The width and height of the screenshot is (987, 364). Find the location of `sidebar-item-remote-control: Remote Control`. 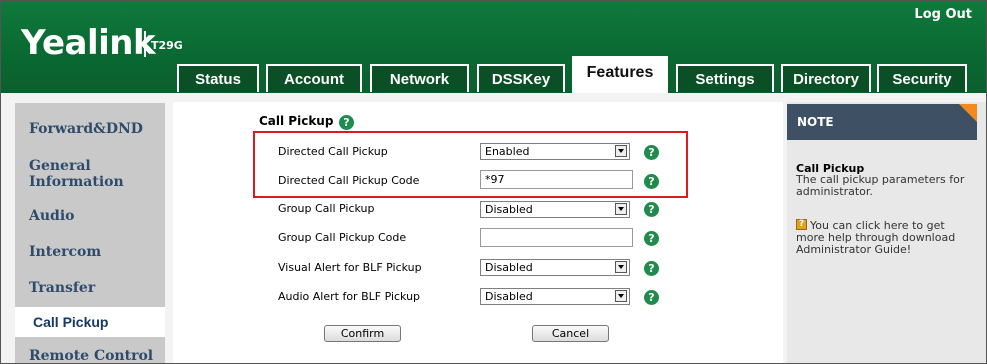

sidebar-item-remote-control: Remote Control is located at coordinates (91, 355).